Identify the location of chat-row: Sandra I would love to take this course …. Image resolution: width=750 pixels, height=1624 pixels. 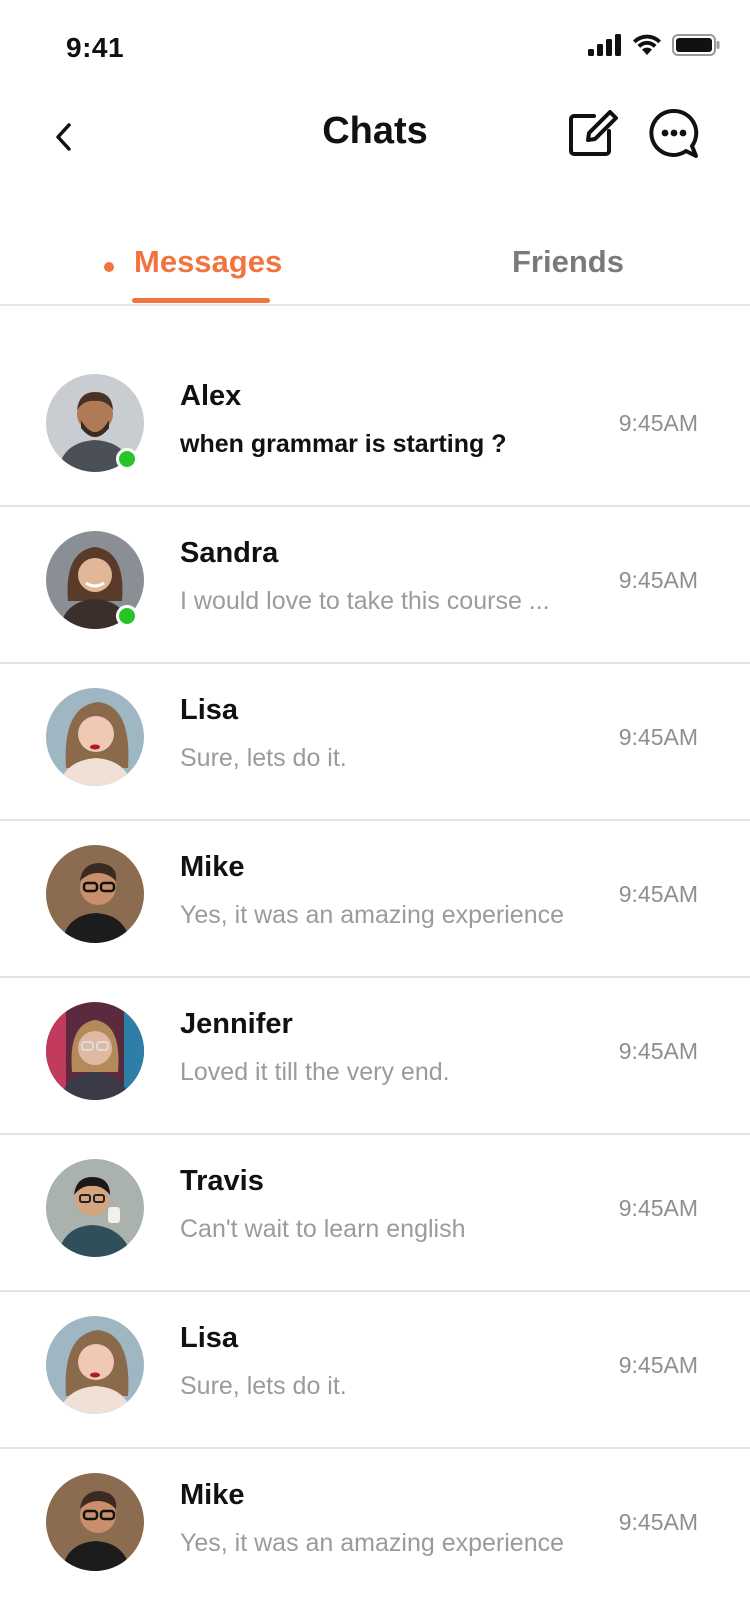
(375, 585).